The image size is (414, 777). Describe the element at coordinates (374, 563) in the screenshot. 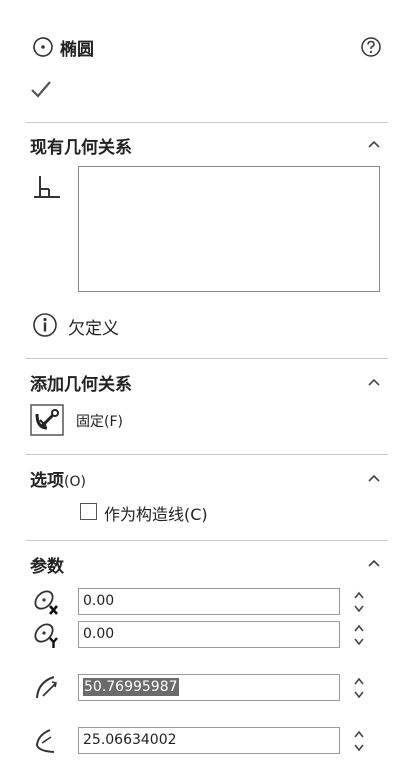

I see `collapse-parameters-chevron-up-icon` at that location.